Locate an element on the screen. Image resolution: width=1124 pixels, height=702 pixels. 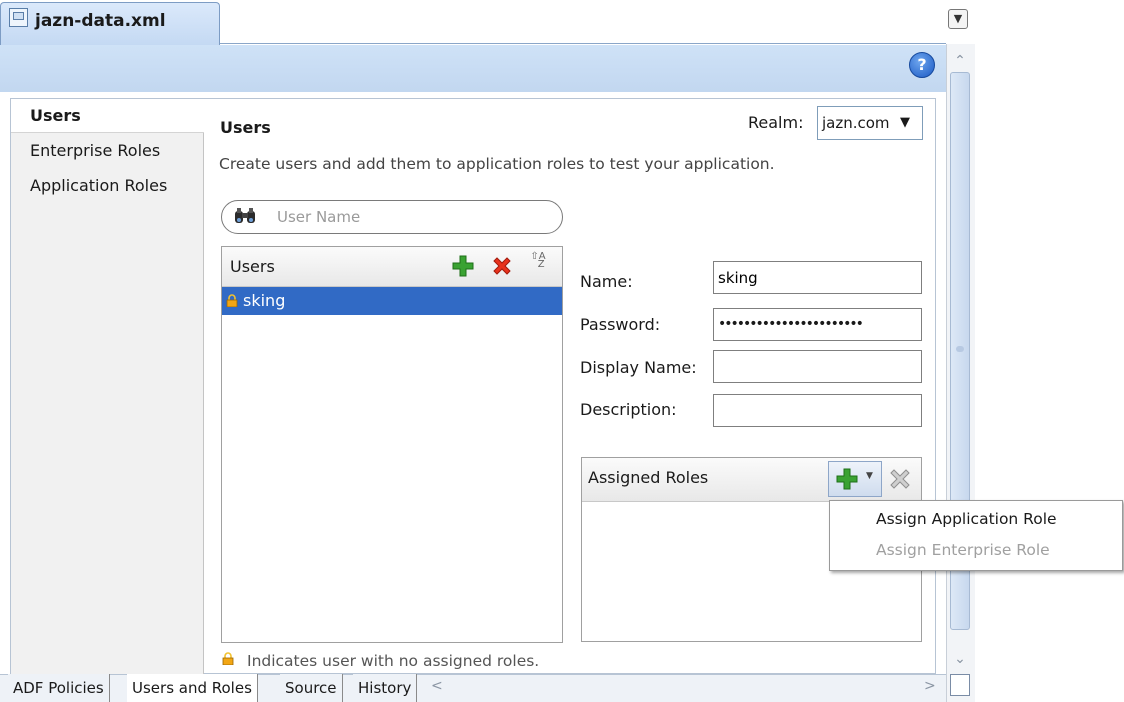
binoculars-icon is located at coordinates (245, 215).